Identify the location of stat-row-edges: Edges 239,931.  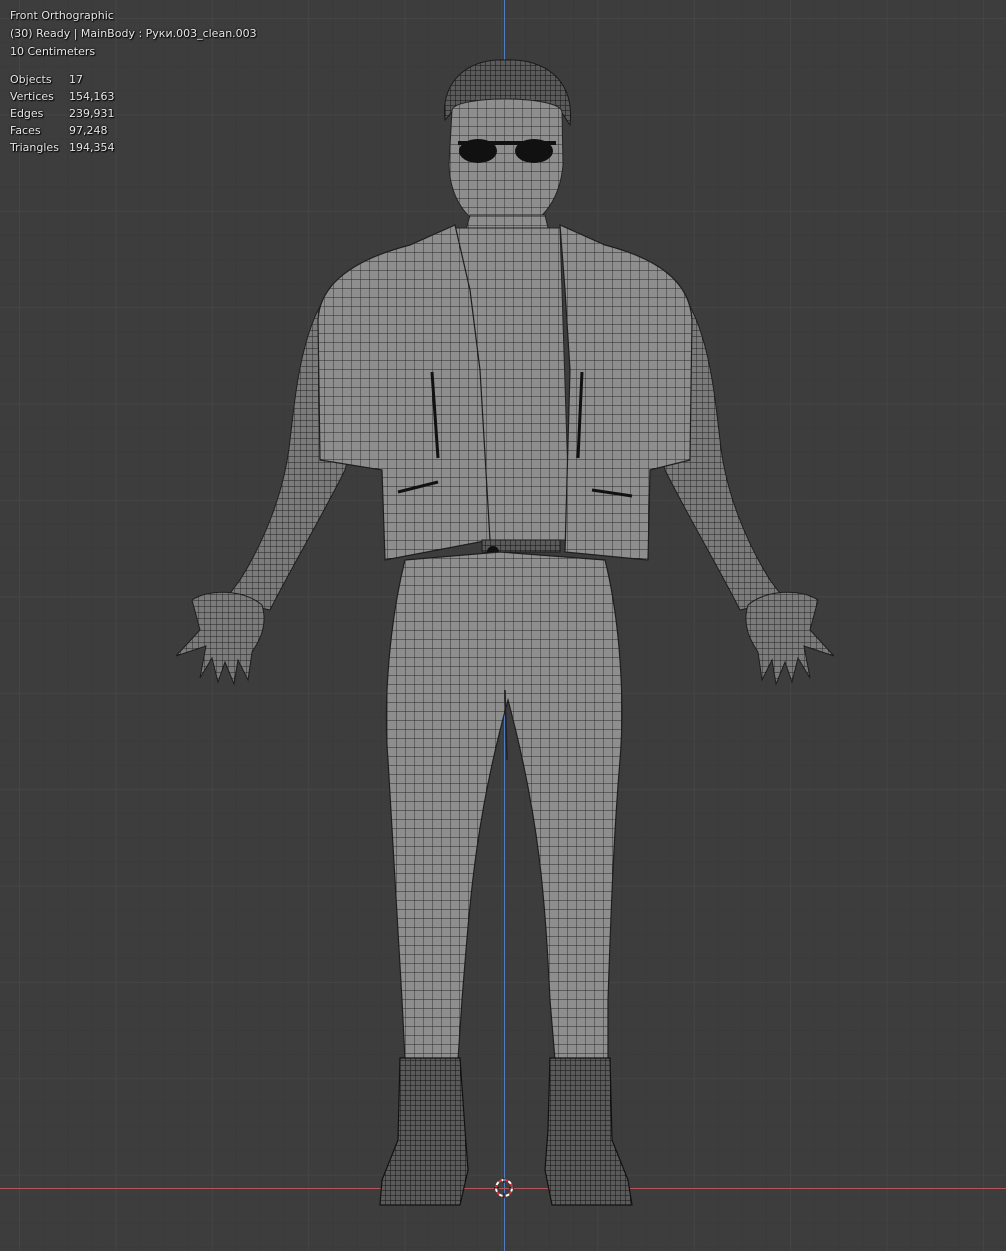
(133, 113).